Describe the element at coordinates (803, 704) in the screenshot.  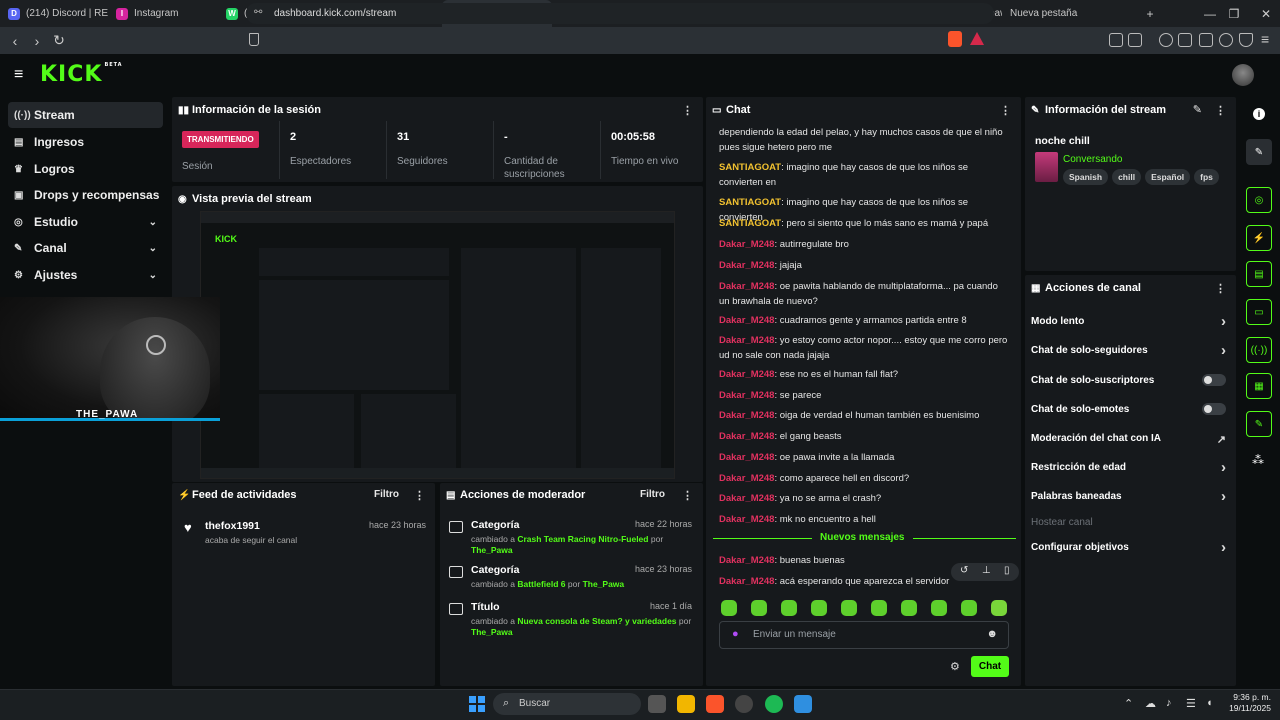
I see `store-icon` at that location.